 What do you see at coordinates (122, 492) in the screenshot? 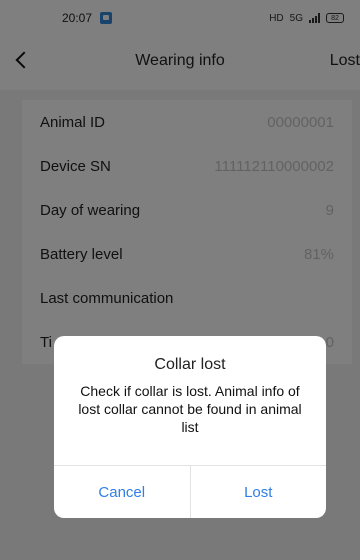
I see `cancel-button: Cancel` at bounding box center [122, 492].